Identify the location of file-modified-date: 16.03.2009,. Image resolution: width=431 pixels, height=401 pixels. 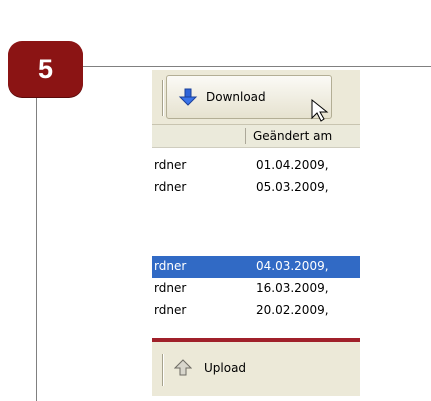
(292, 288).